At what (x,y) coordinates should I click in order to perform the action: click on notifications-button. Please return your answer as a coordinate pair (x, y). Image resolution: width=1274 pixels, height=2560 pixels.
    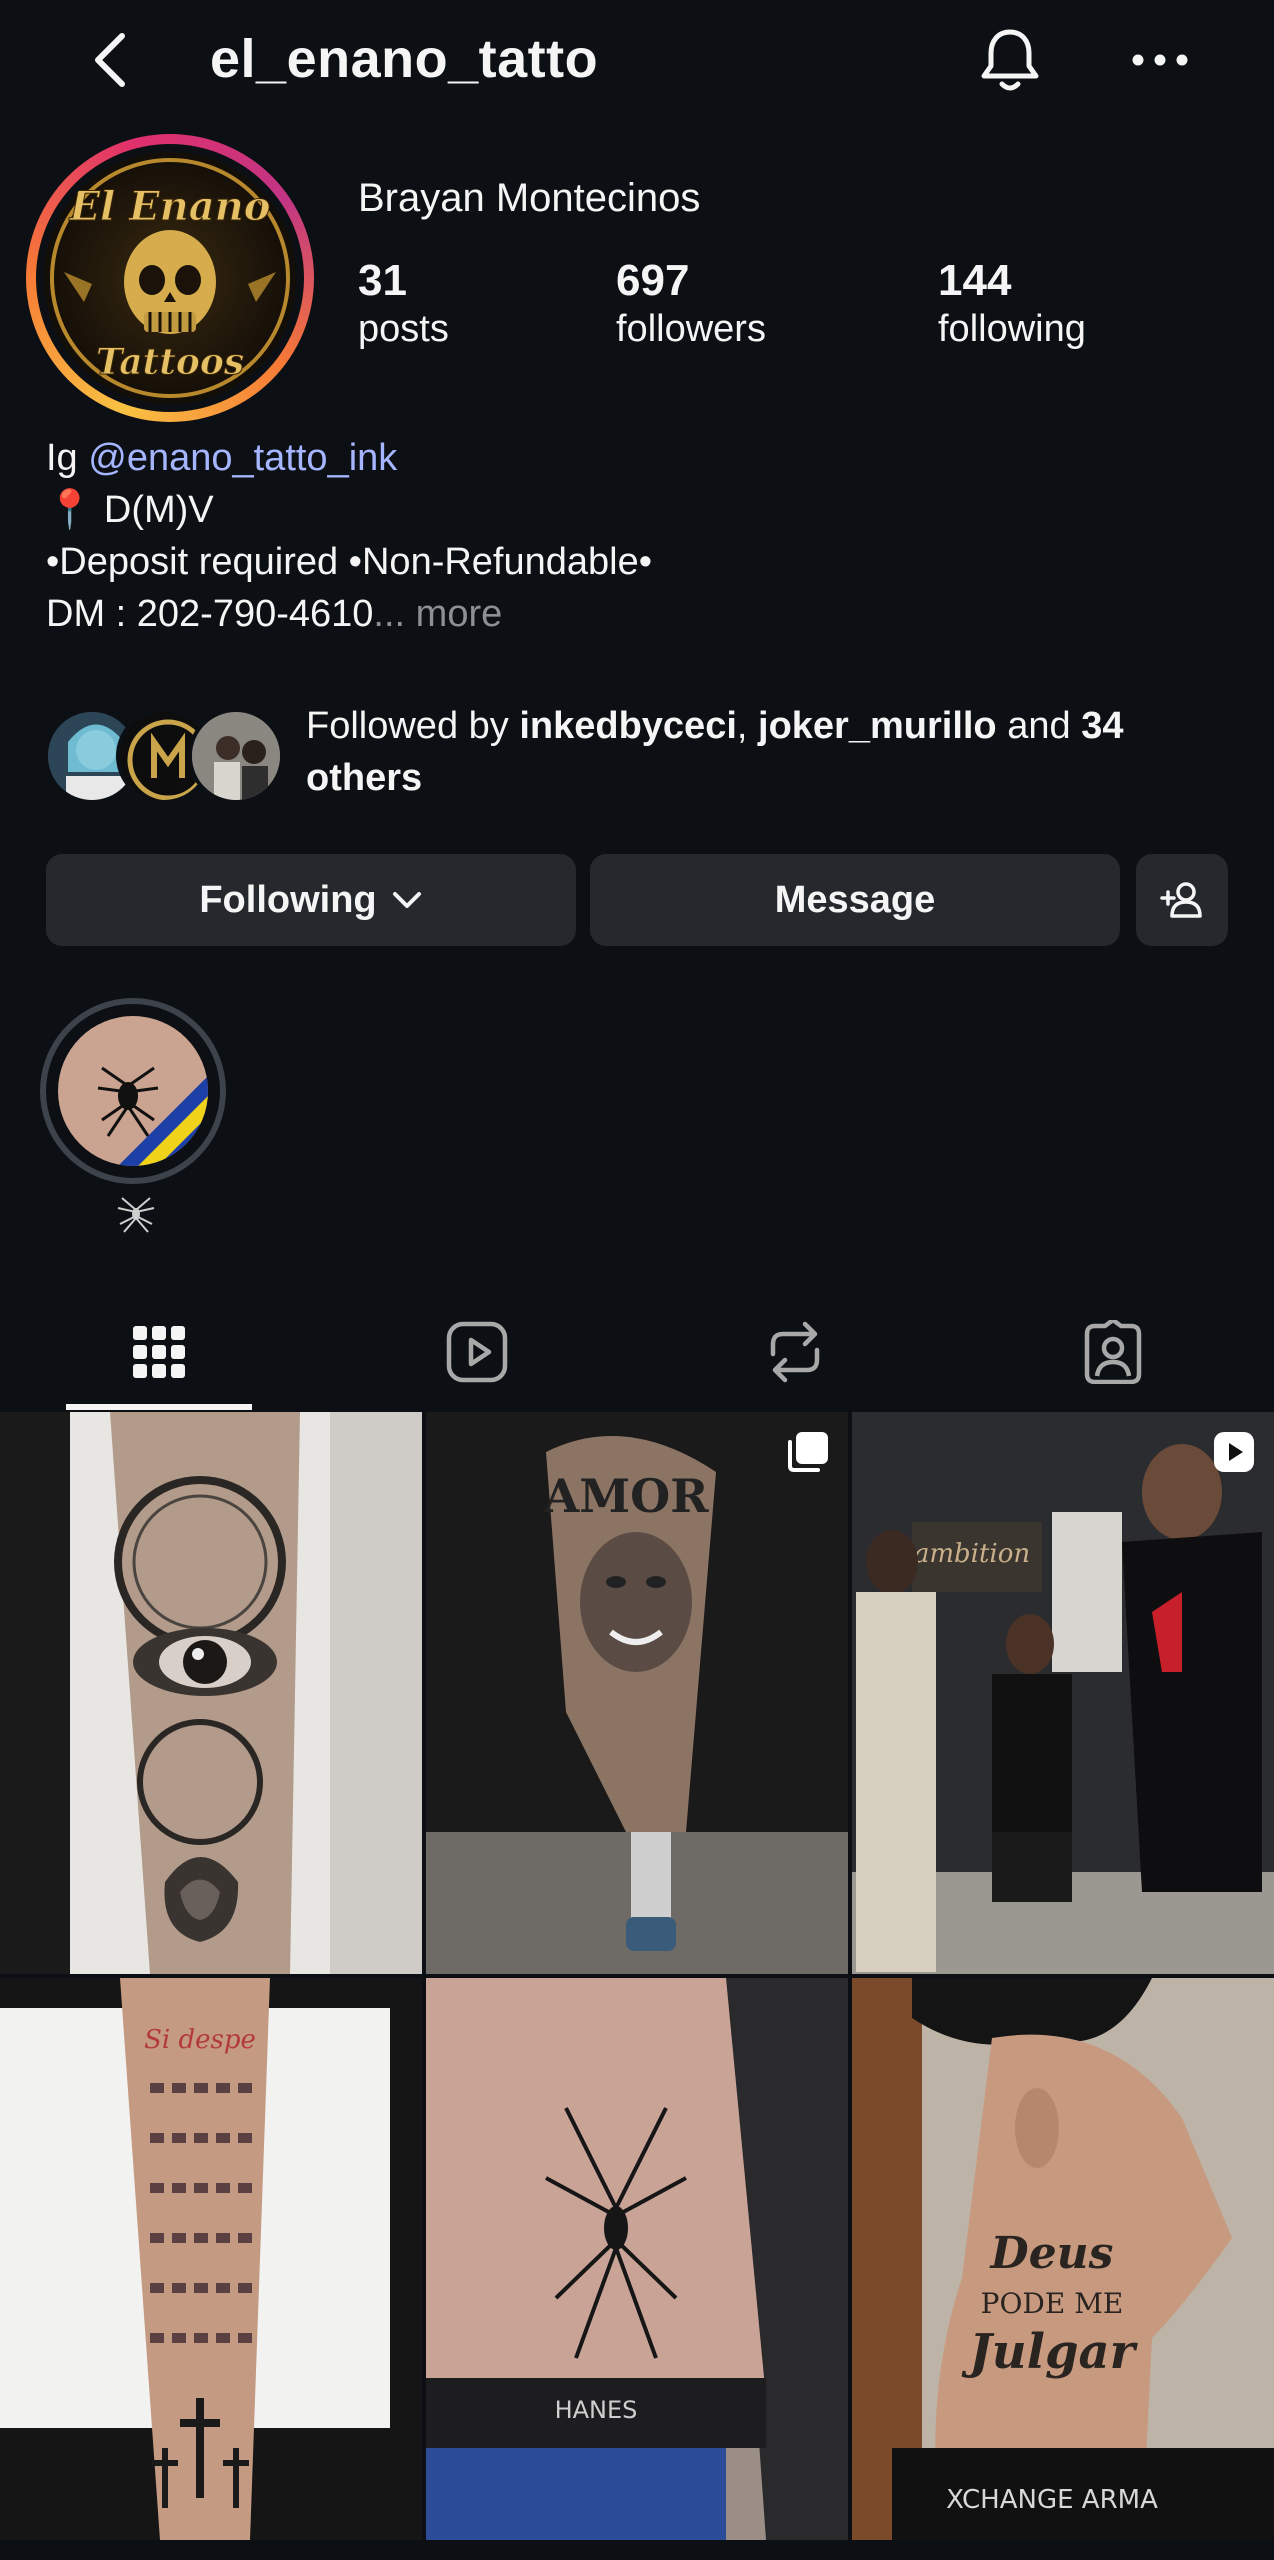
    Looking at the image, I should click on (1010, 60).